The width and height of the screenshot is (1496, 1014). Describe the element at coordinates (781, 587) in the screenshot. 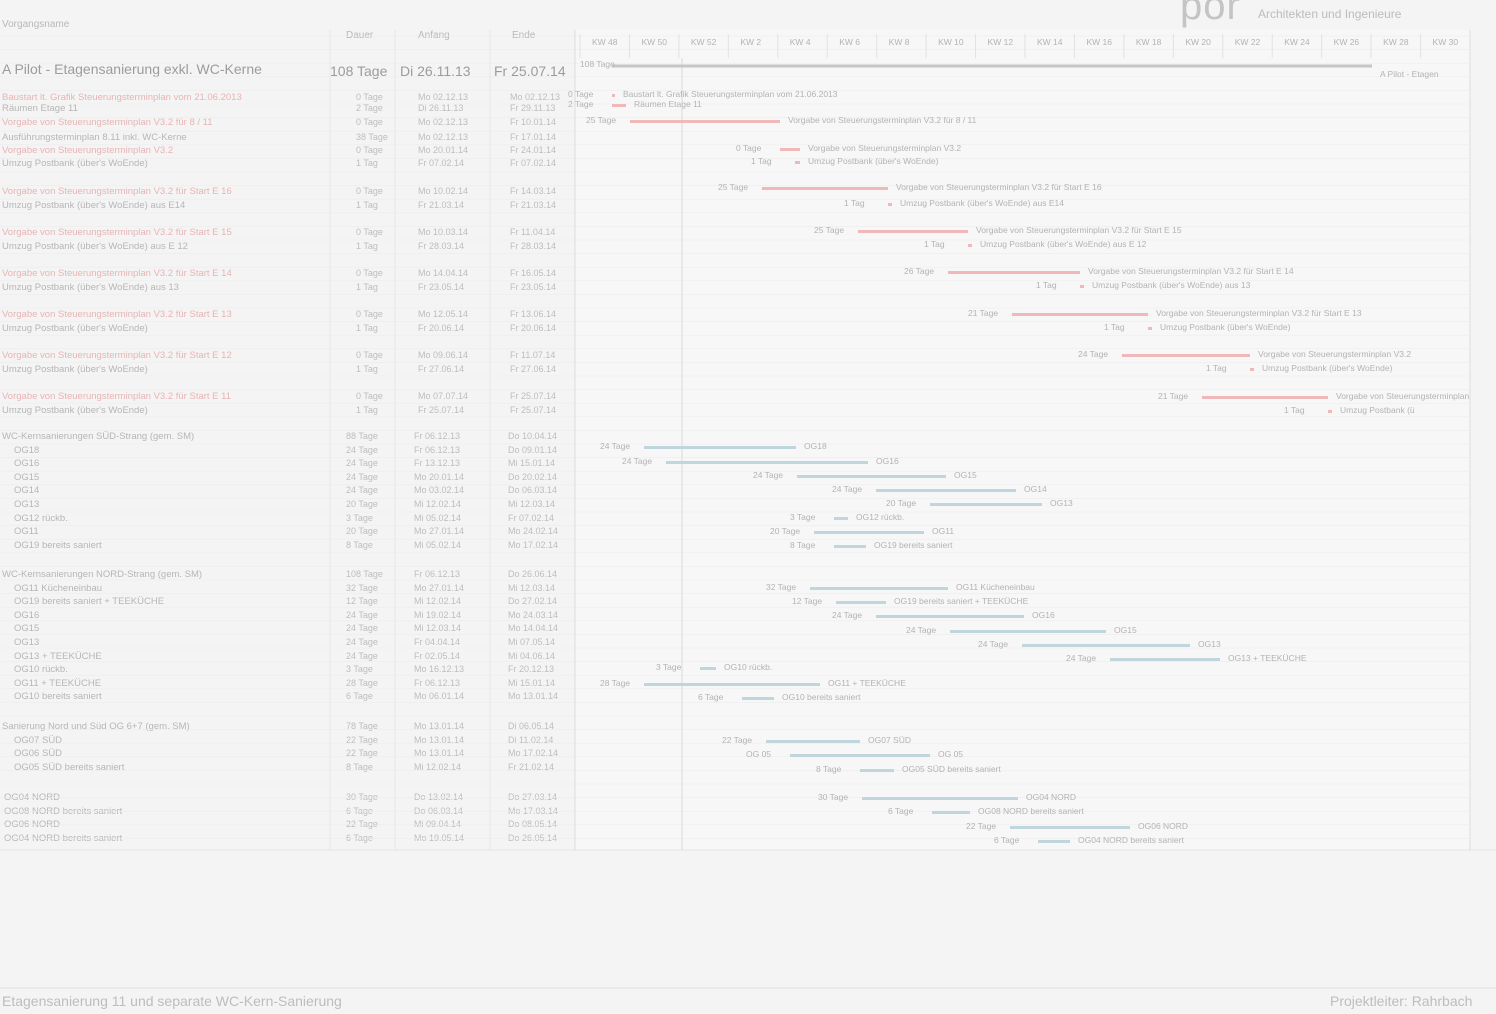

I see `gantt-bar-duration: 32 Tage` at that location.